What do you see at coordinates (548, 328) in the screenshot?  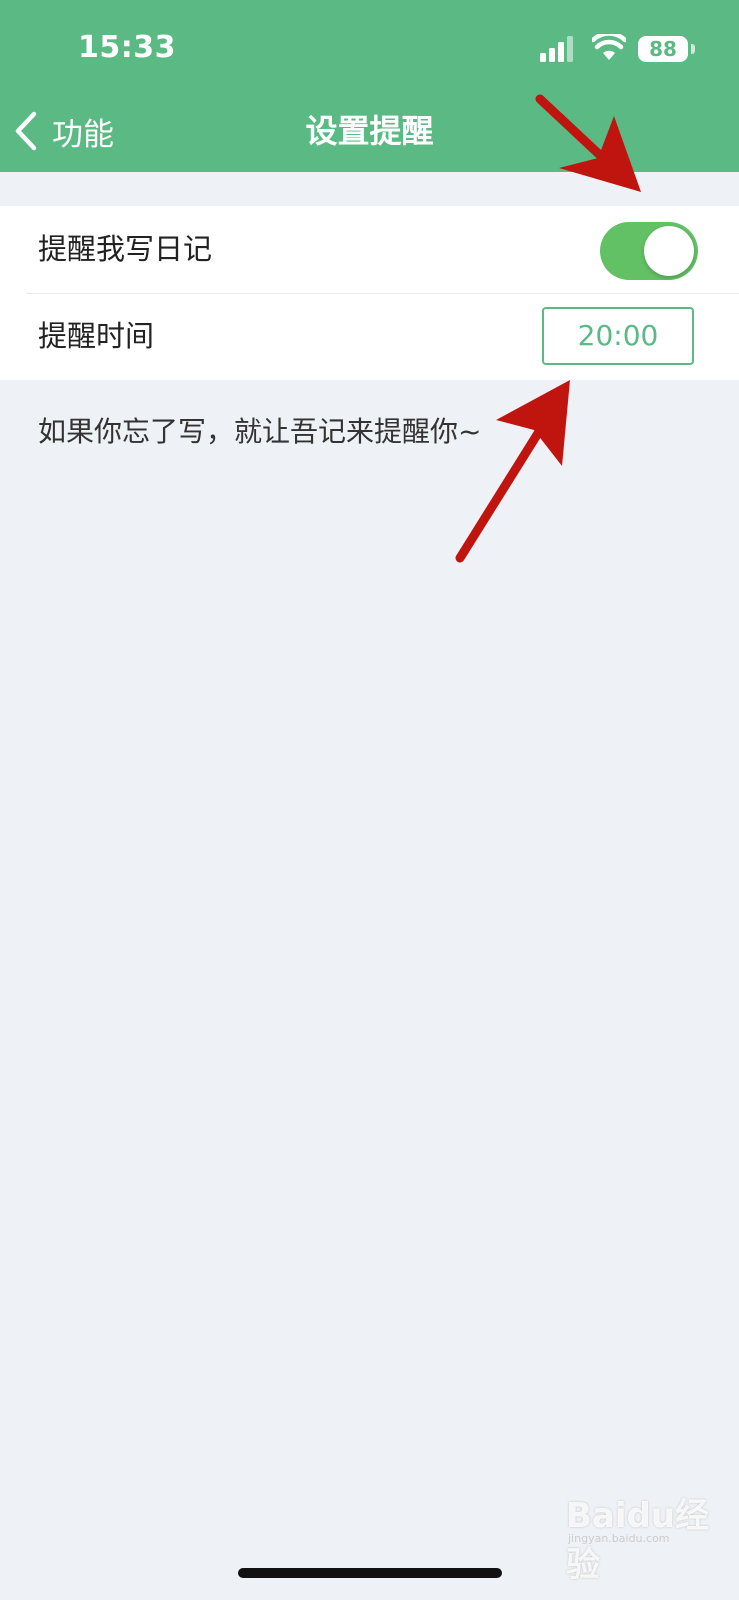 I see `annotation-arrows` at bounding box center [548, 328].